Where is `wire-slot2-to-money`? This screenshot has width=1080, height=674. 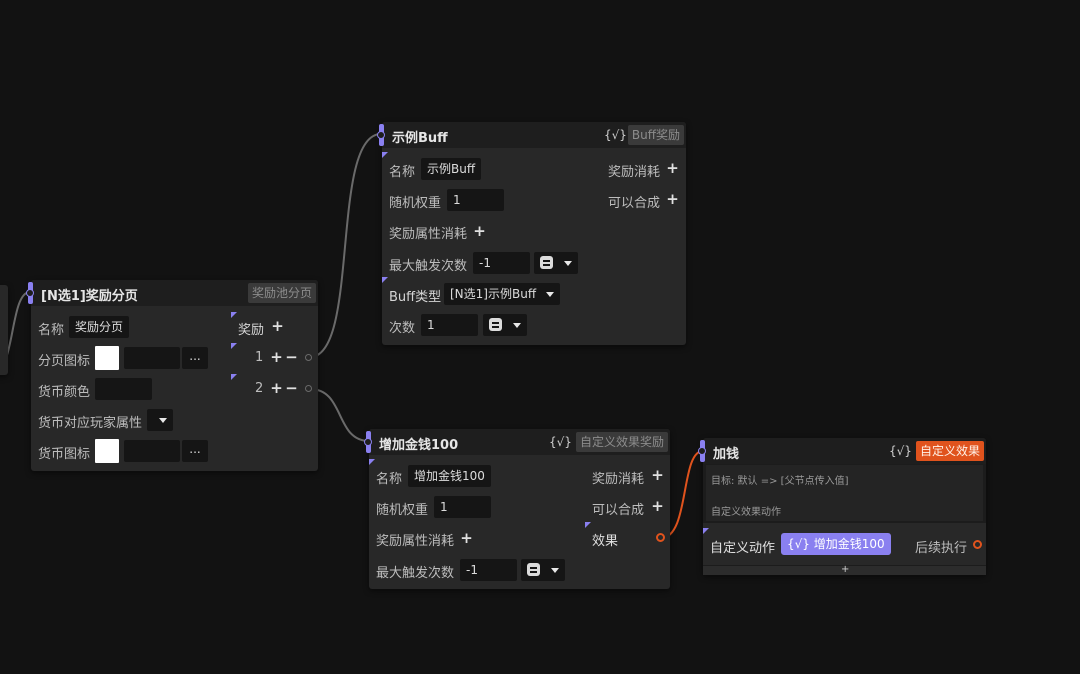 wire-slot2-to-money is located at coordinates (339, 415).